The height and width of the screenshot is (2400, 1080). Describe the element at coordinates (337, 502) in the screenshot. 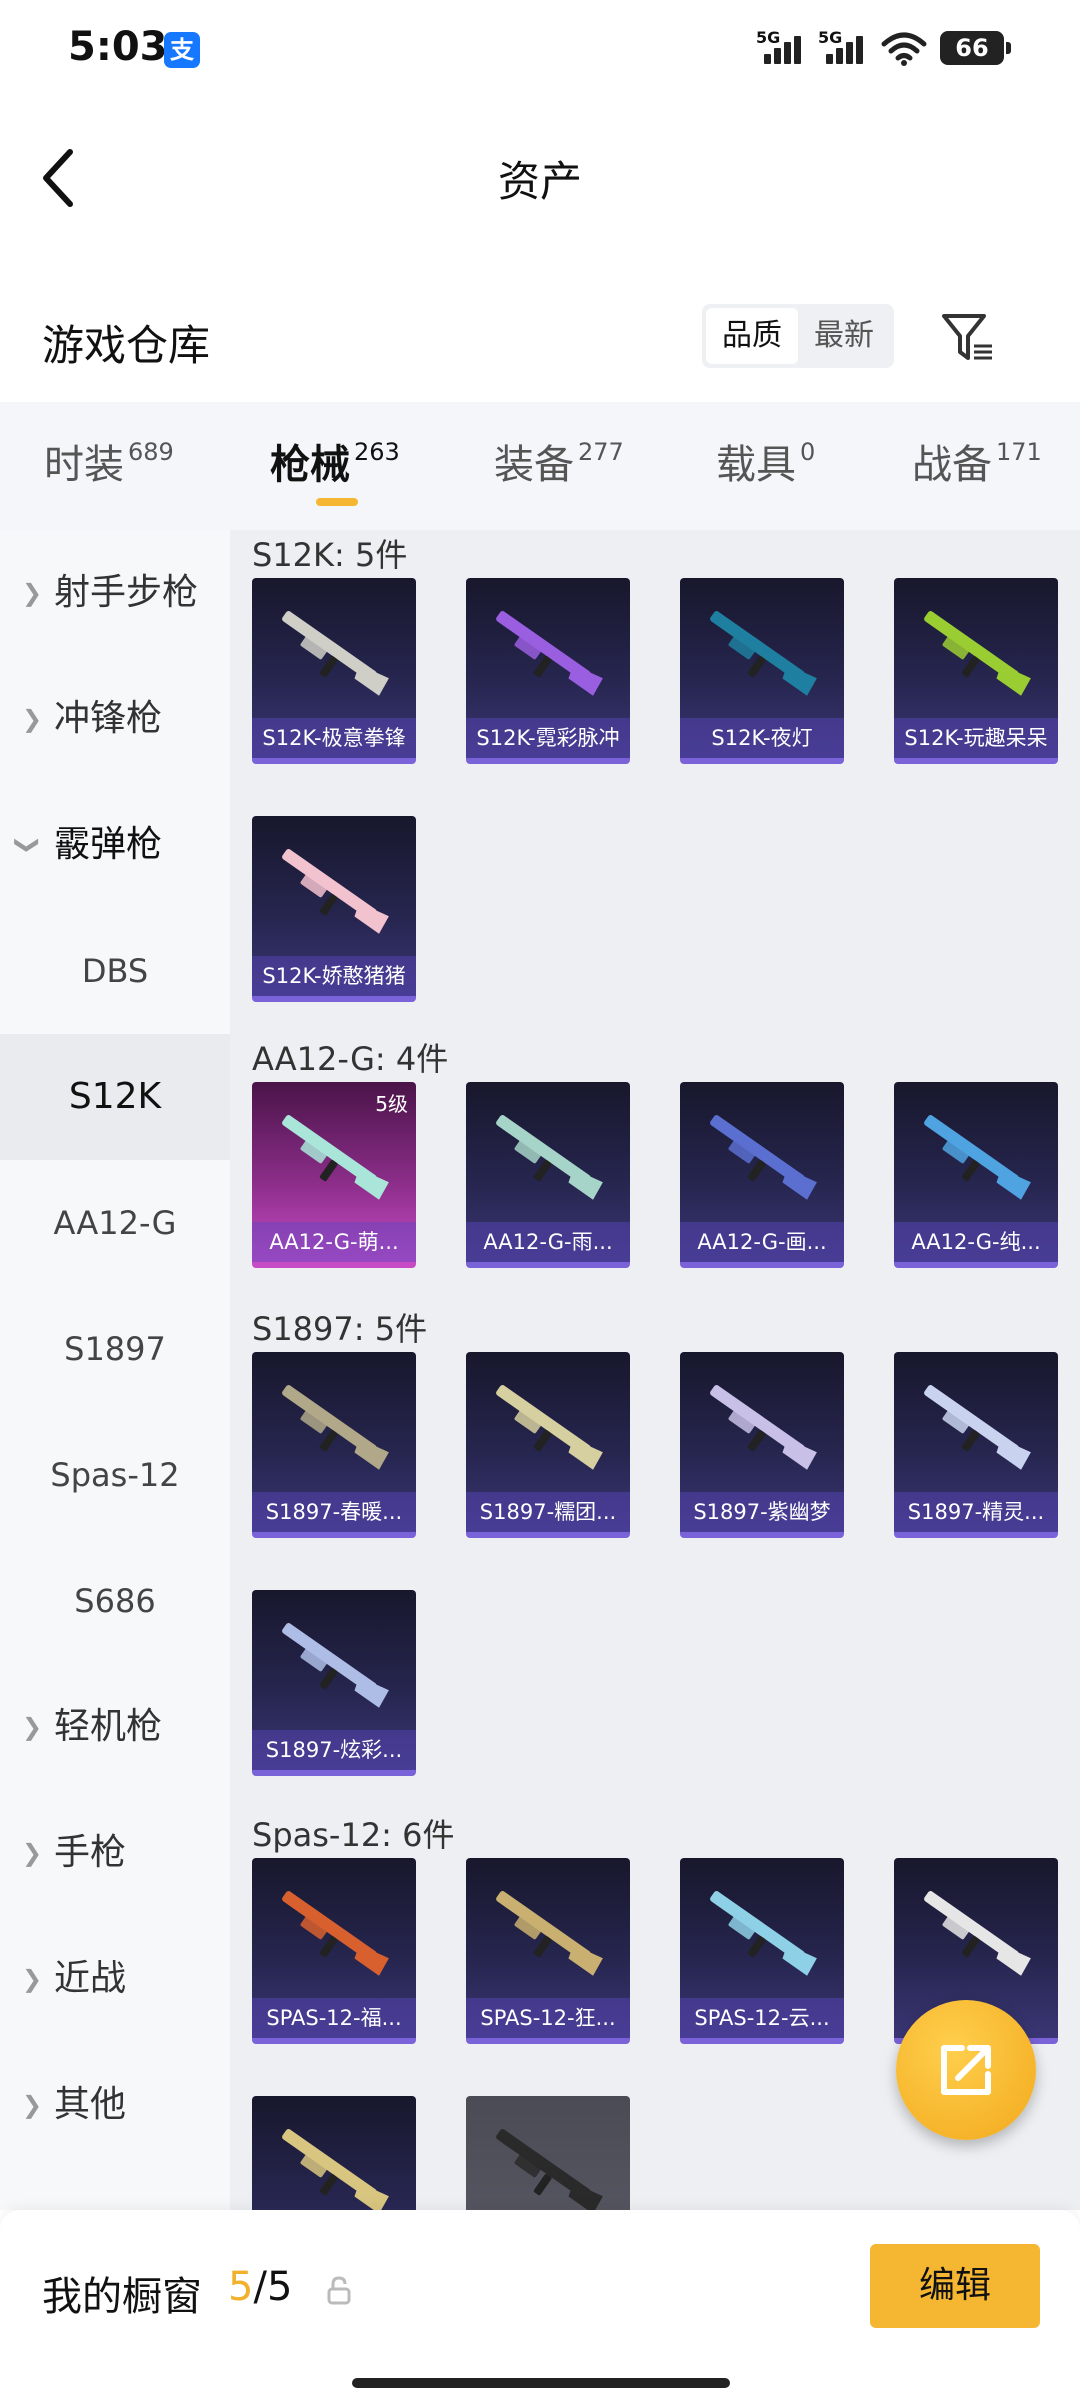

I see `active-tab-indicator` at that location.